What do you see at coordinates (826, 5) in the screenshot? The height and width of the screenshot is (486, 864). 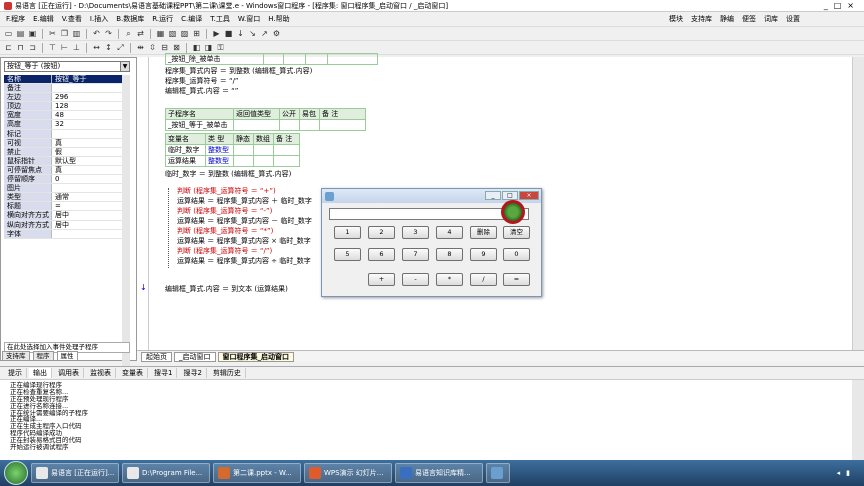 I see `minimize-button: _` at bounding box center [826, 5].